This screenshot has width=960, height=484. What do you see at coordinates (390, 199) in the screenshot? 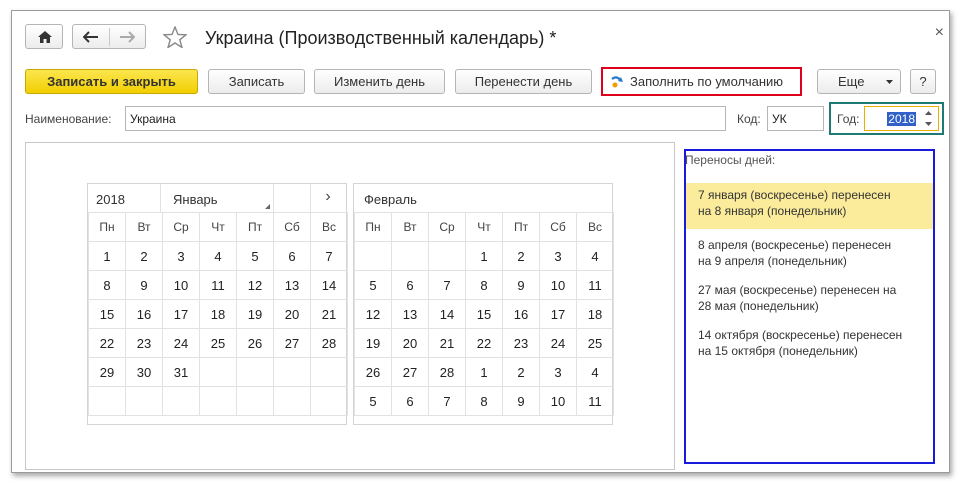
I see `month-title: Февраль` at bounding box center [390, 199].